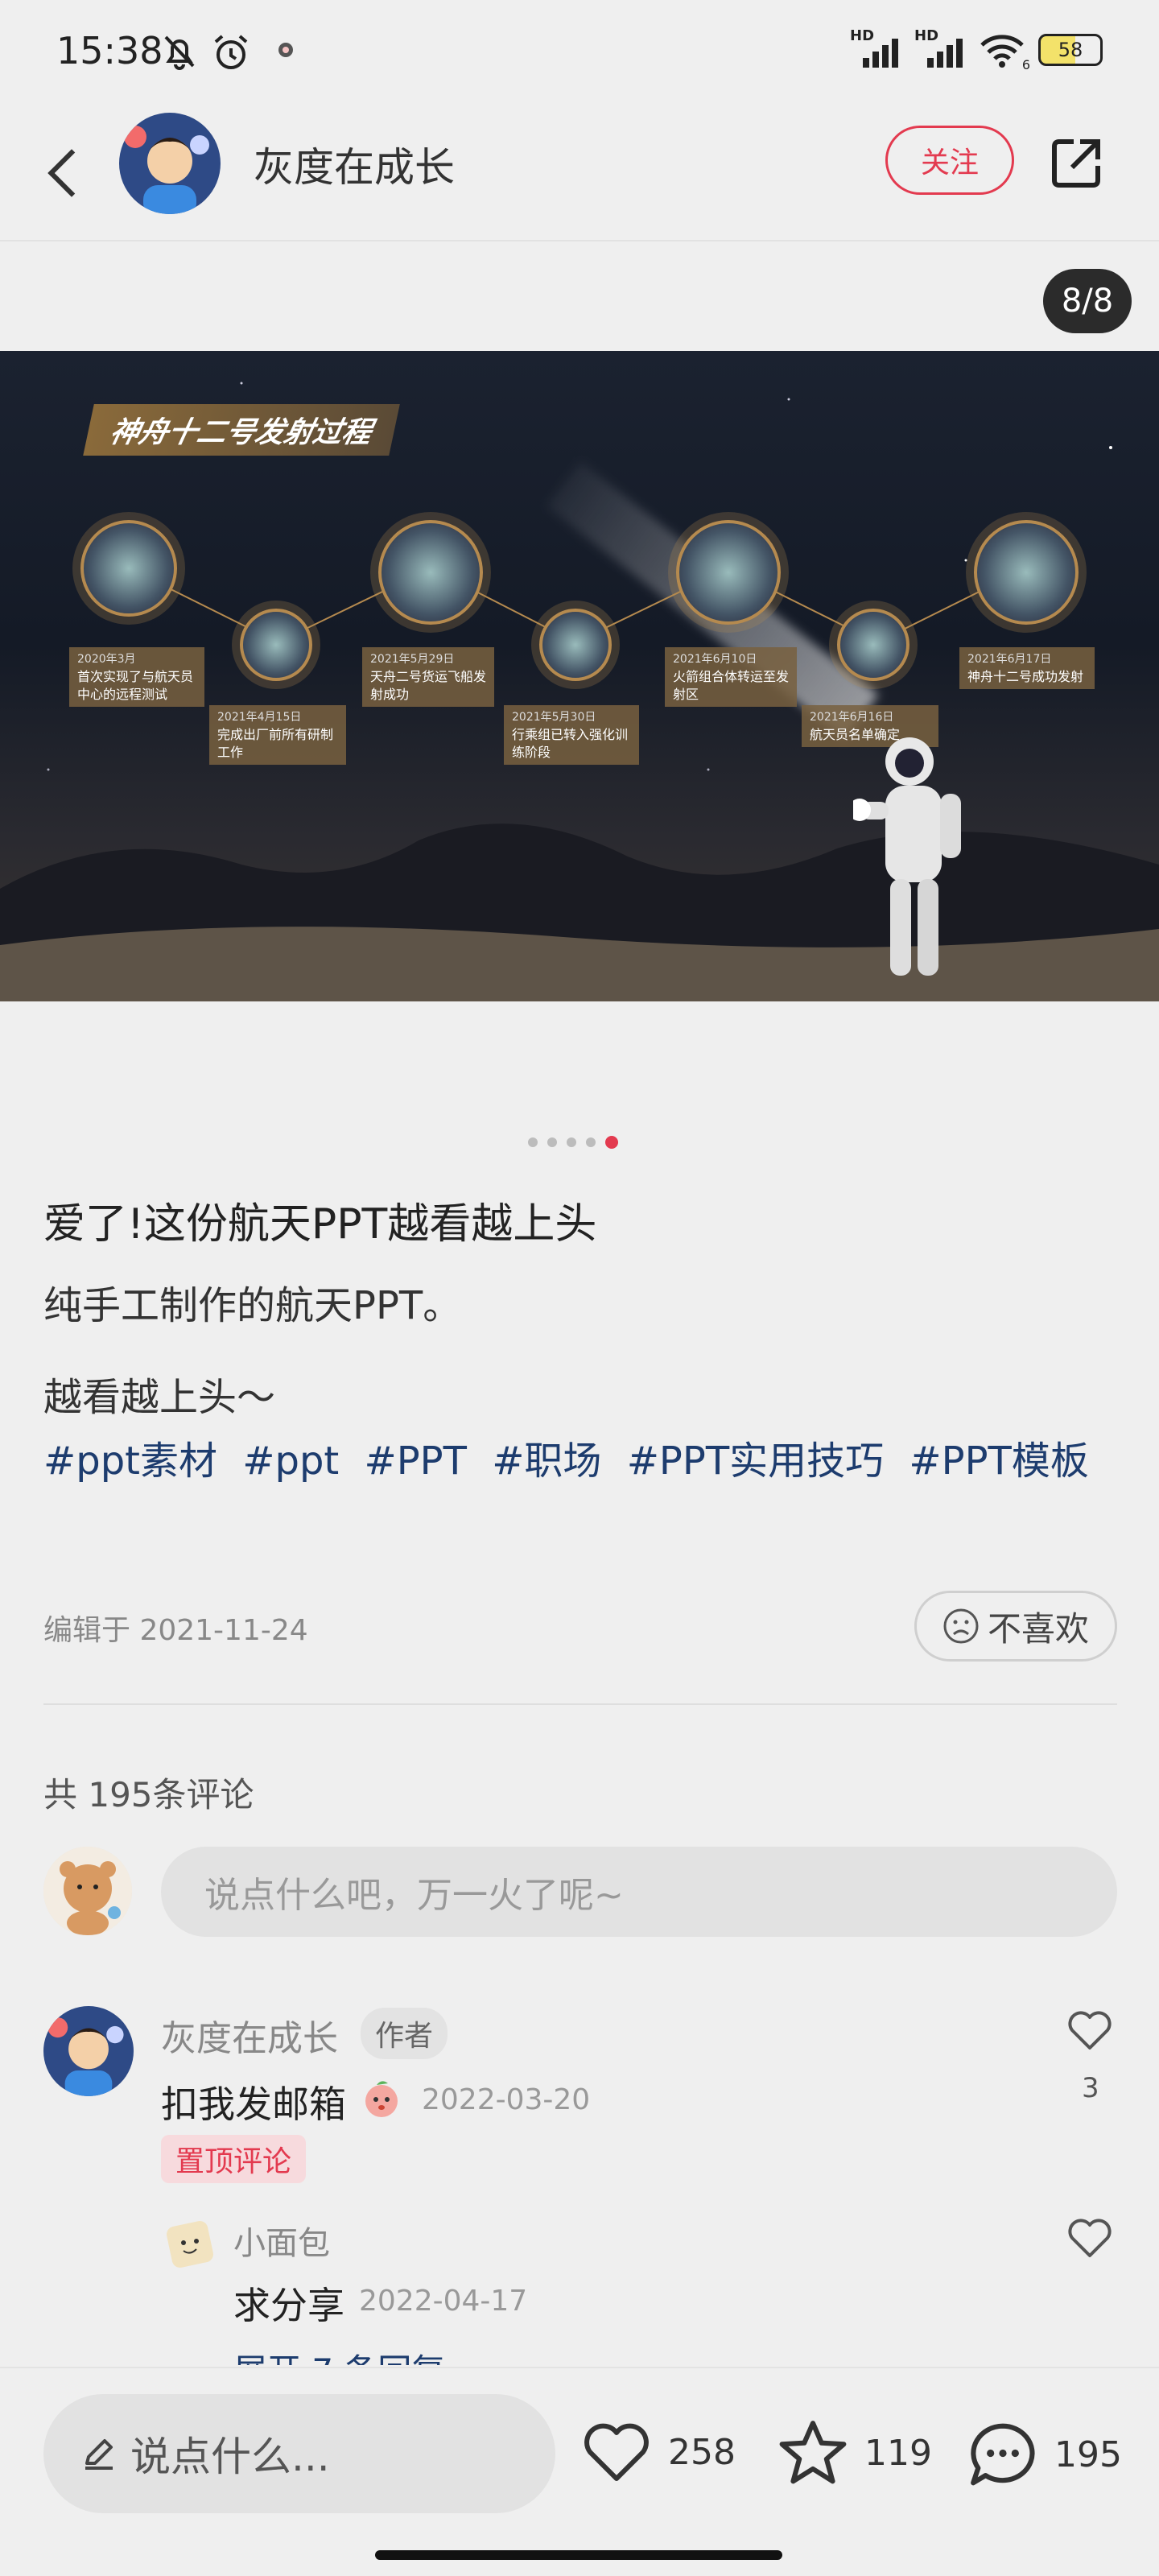 The height and width of the screenshot is (2576, 1159). Describe the element at coordinates (354, 164) in the screenshot. I see `author-name: 灰度在成长` at that location.